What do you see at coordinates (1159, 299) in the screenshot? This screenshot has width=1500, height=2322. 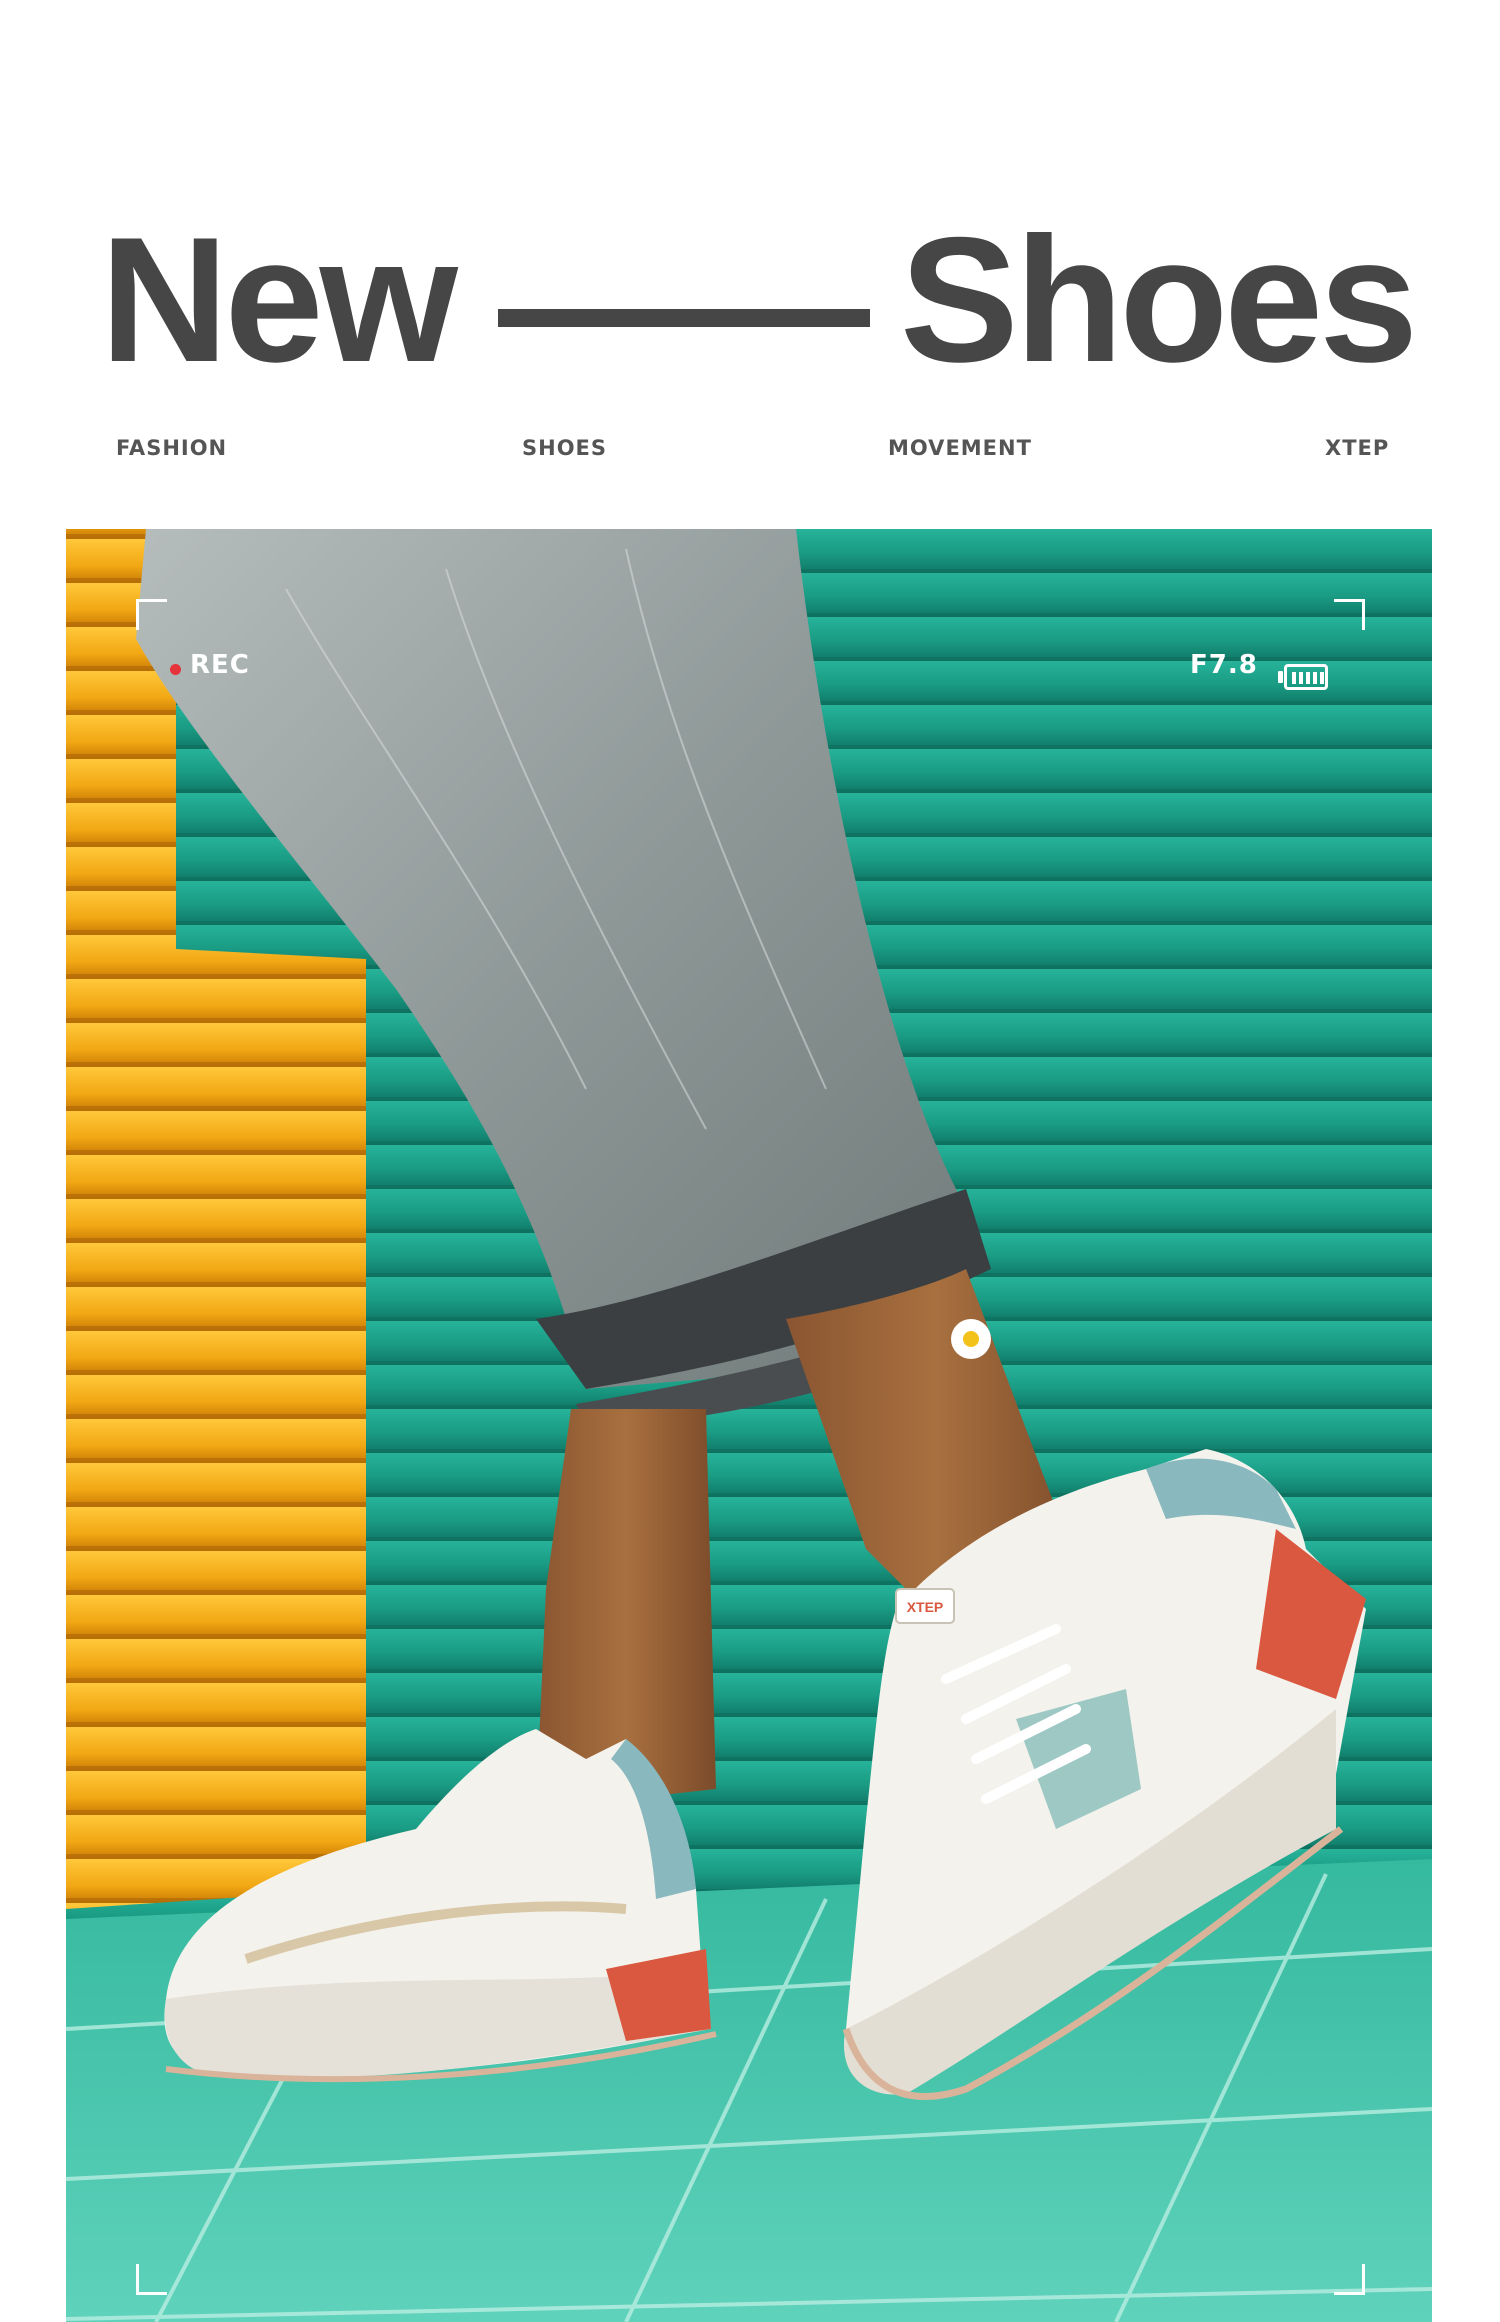 I see `headline-shoes: Shoes` at bounding box center [1159, 299].